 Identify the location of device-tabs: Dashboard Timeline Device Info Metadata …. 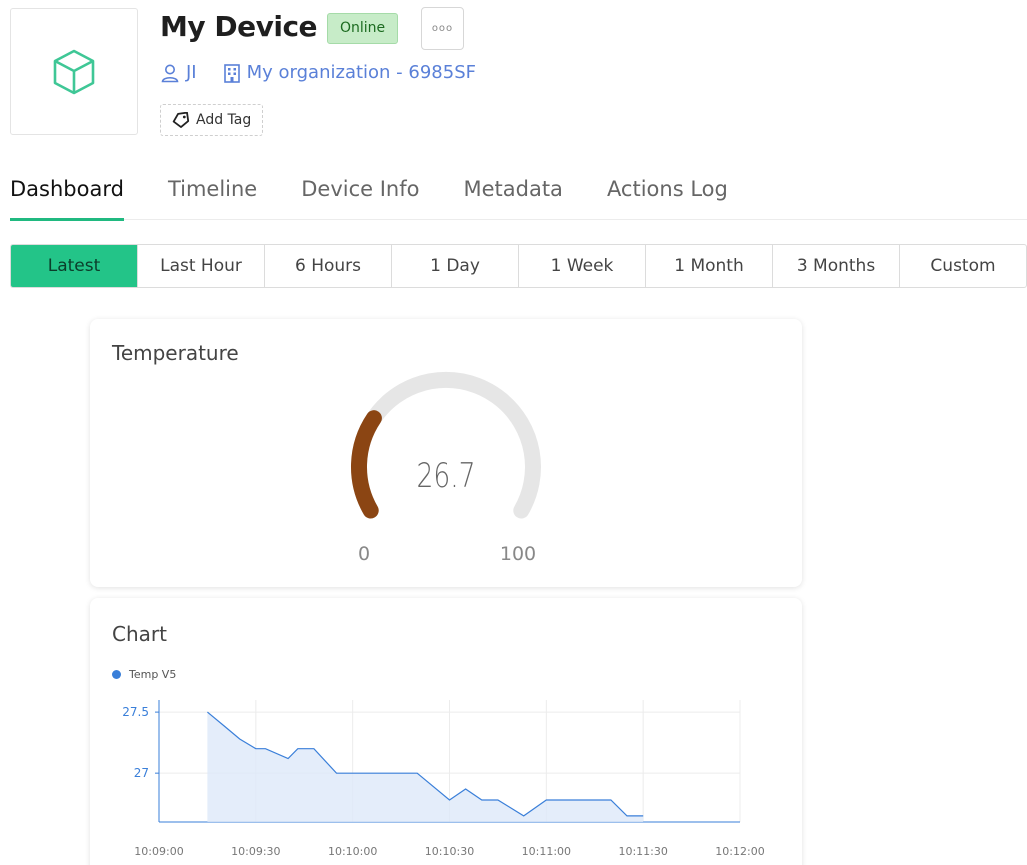
(518, 195).